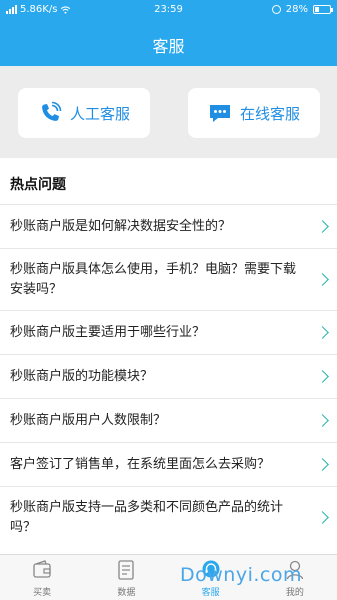 This screenshot has width=337, height=600. Describe the element at coordinates (168, 46) in the screenshot. I see `page-title: 客服` at that location.